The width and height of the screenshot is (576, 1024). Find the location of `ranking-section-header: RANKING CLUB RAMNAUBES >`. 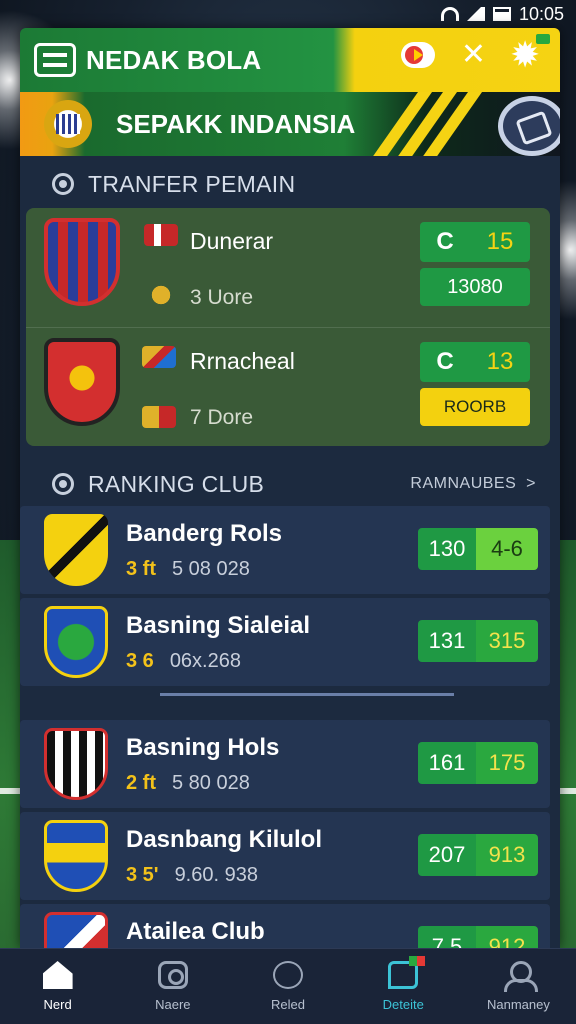

ranking-section-header: RANKING CLUB RAMNAUBES > is located at coordinates (290, 484).